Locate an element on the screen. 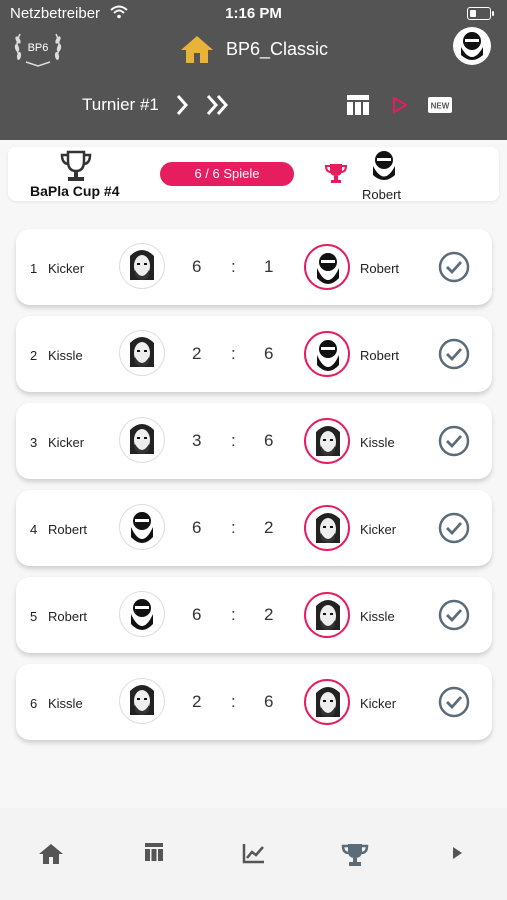 This screenshot has width=507, height=900. cup-summary: BaPla Cup #4 6 / 6 Spiele Robert is located at coordinates (253, 174).